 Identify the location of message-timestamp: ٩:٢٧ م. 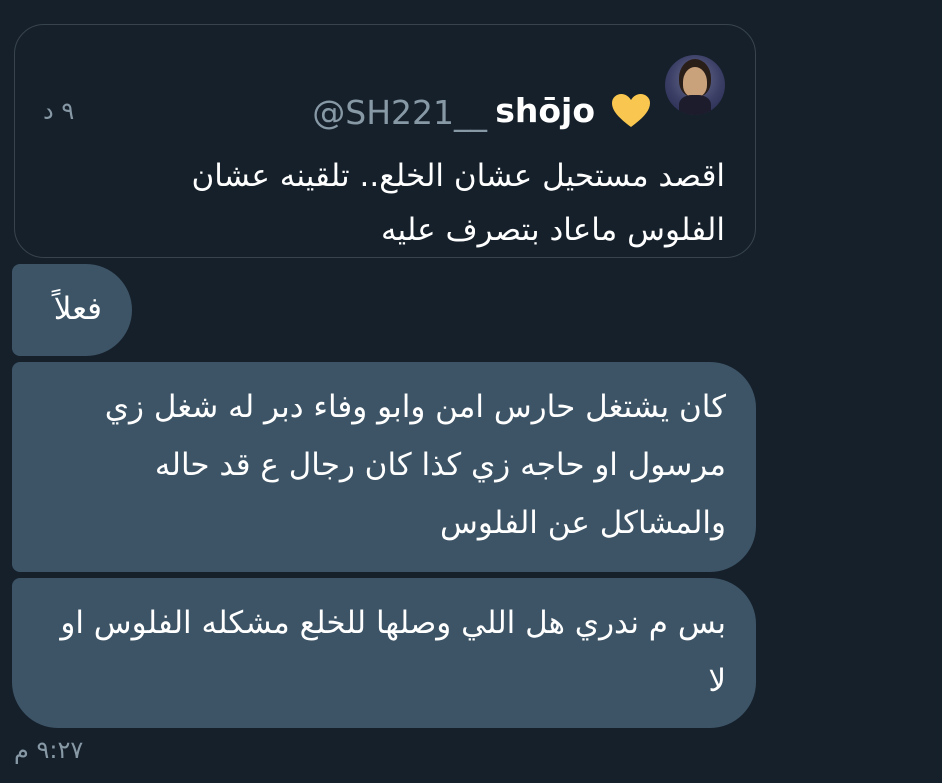
(49, 750).